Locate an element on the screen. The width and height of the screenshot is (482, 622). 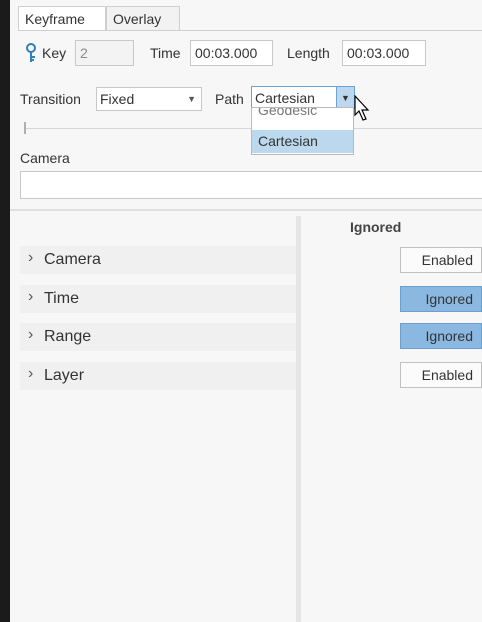
key-label: Key is located at coordinates (54, 53).